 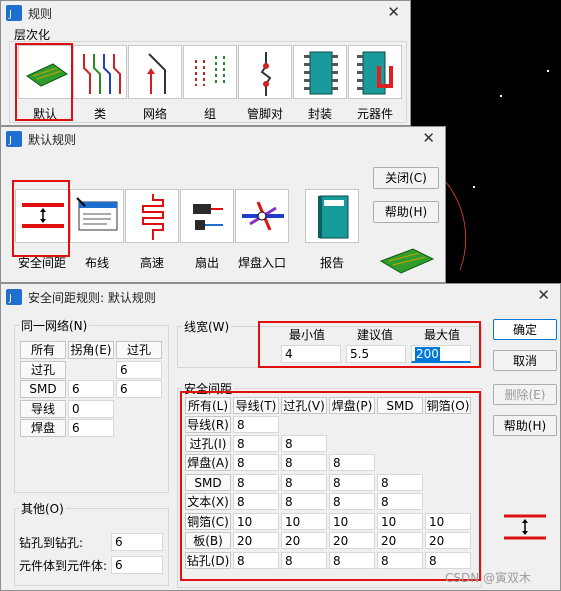 I want to click on column-copper-button: 铜箔(O), so click(x=448, y=405).